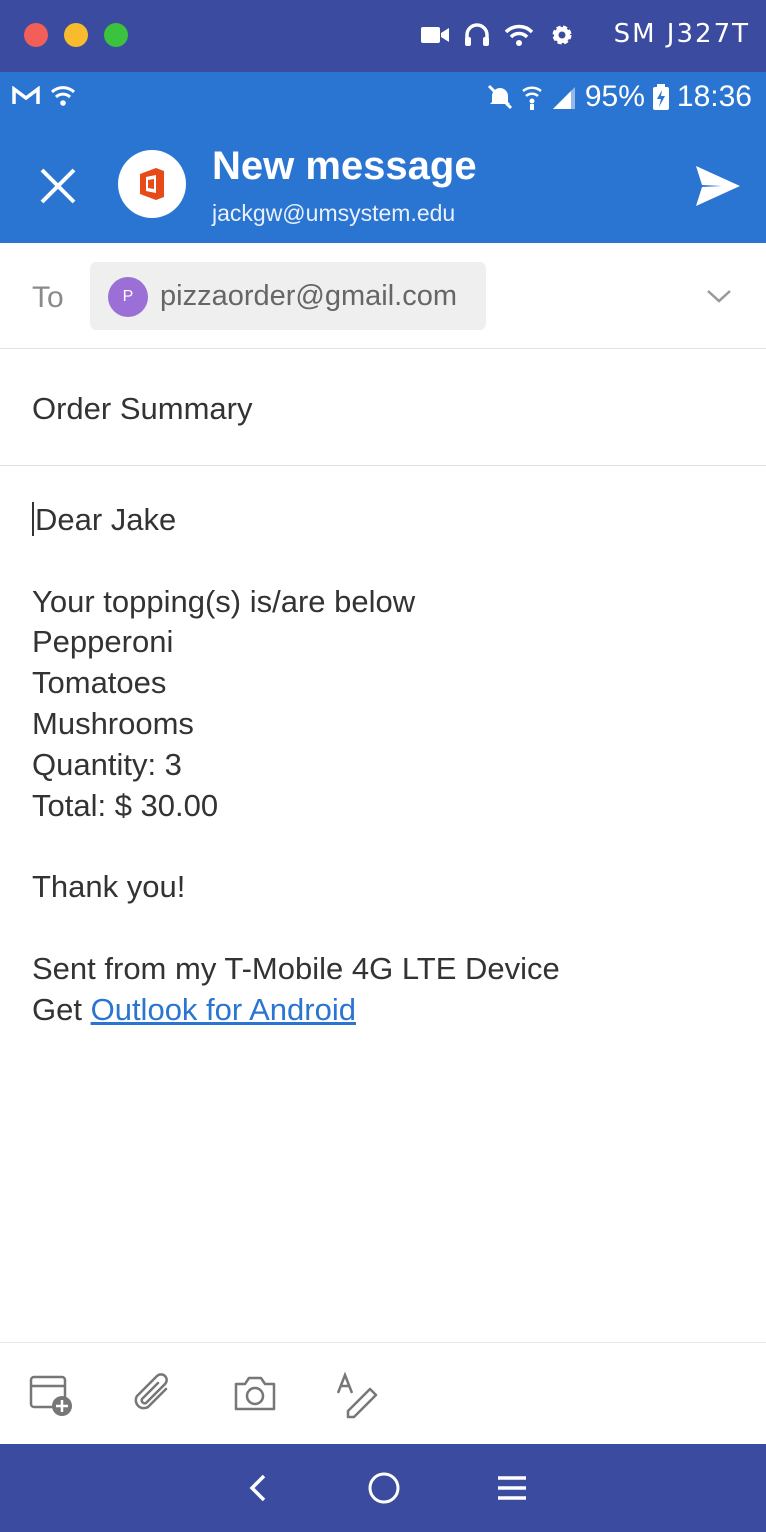 The image size is (766, 1532). I want to click on body-line-greeting: Dear Jake, so click(382, 520).